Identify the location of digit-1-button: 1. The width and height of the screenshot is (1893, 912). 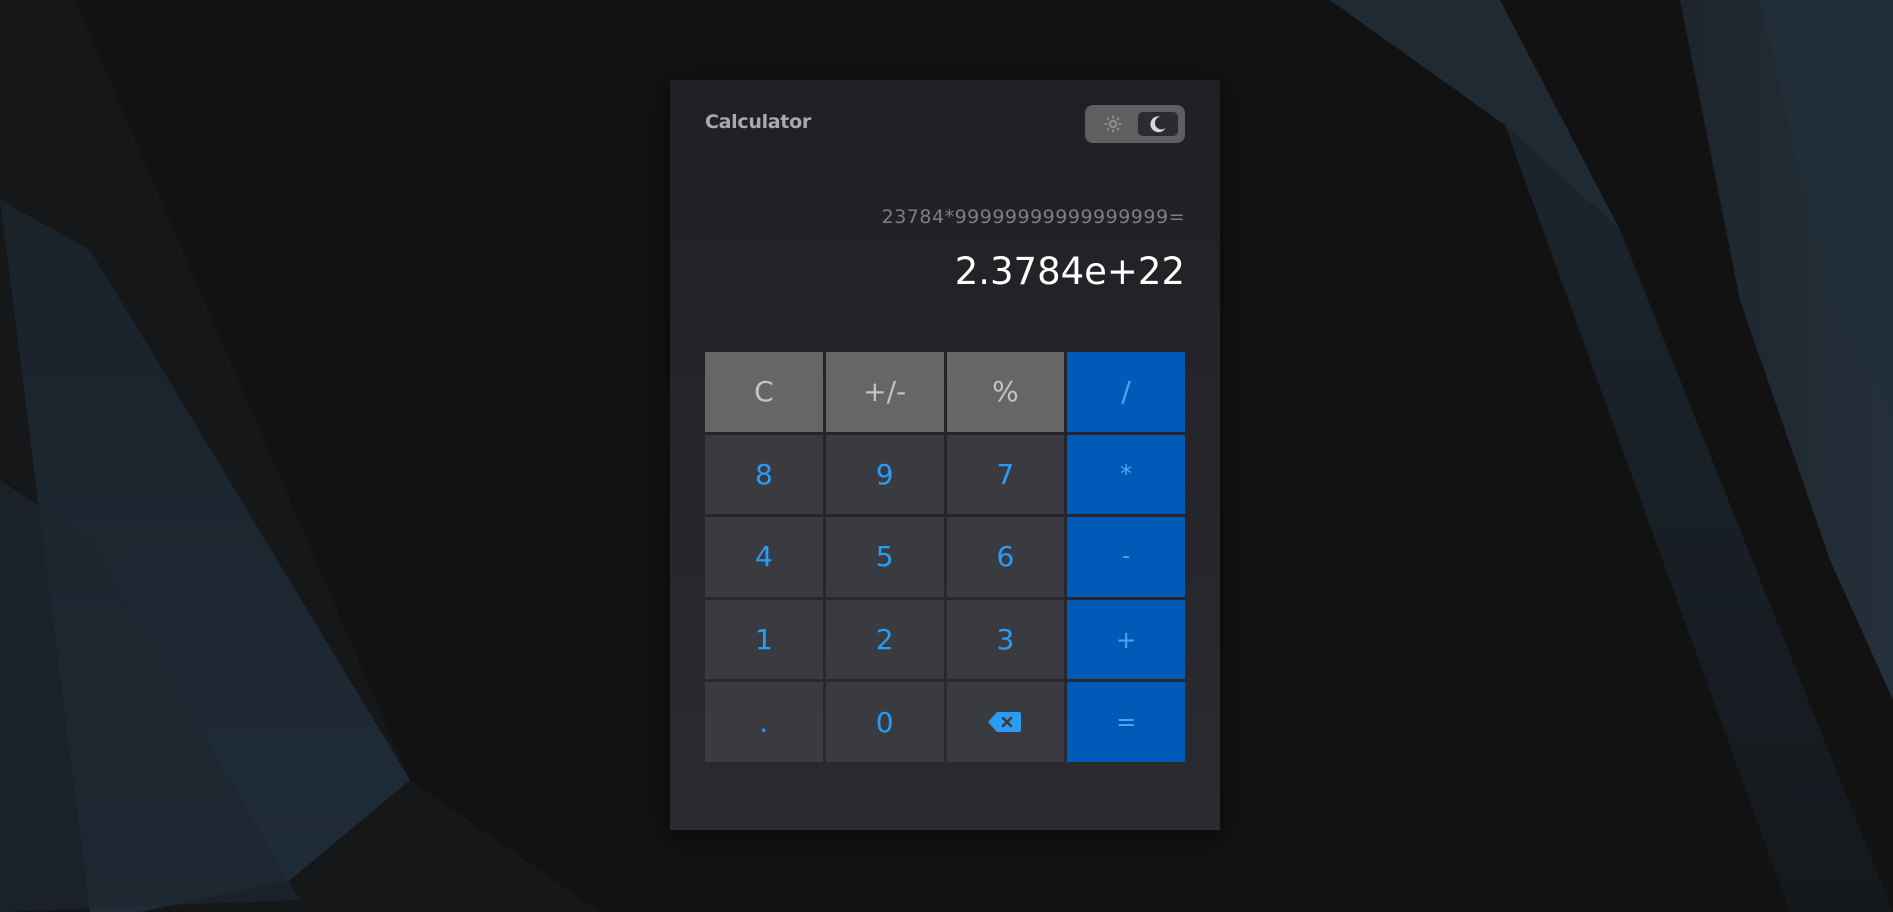
(764, 639).